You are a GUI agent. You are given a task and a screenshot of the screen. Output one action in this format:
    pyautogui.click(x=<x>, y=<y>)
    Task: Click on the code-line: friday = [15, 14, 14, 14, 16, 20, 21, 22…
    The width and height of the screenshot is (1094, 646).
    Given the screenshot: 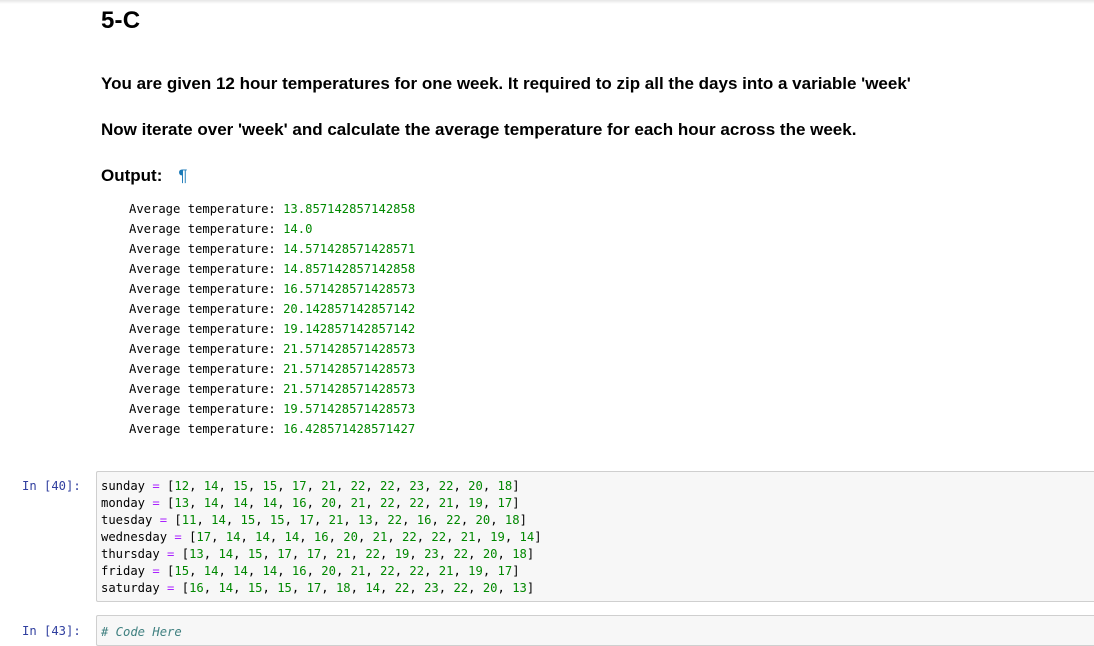 What is the action you would take?
    pyautogui.click(x=310, y=571)
    